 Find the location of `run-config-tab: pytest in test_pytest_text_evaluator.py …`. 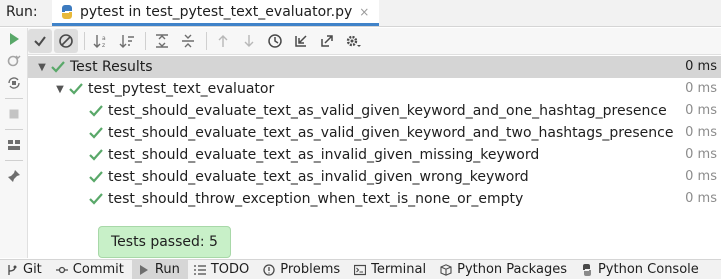

run-config-tab: pytest in test_pytest_text_evaluator.py … is located at coordinates (216, 13).